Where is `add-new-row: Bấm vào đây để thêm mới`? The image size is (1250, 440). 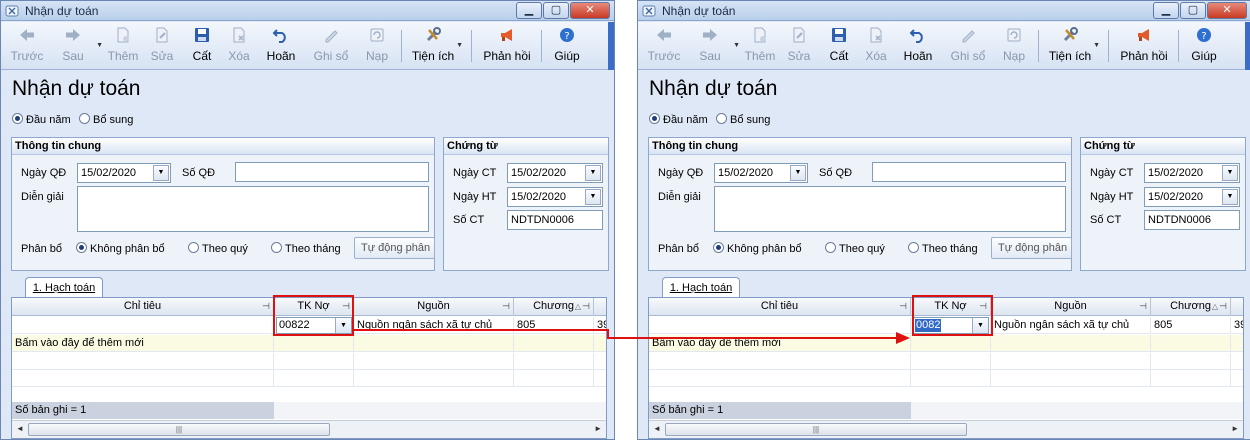
add-new-row: Bấm vào đây để thêm mới is located at coordinates (309, 343).